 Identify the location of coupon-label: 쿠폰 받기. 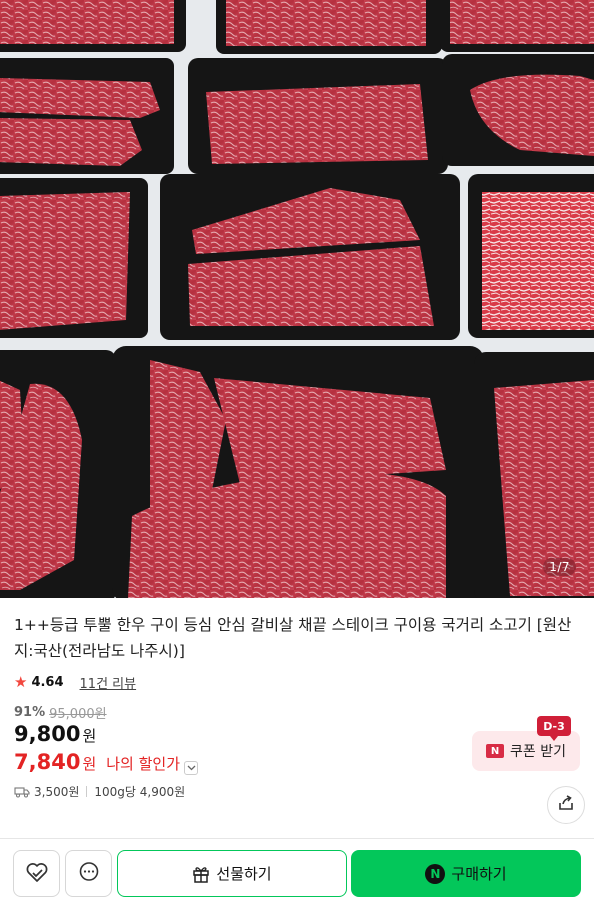
(538, 752).